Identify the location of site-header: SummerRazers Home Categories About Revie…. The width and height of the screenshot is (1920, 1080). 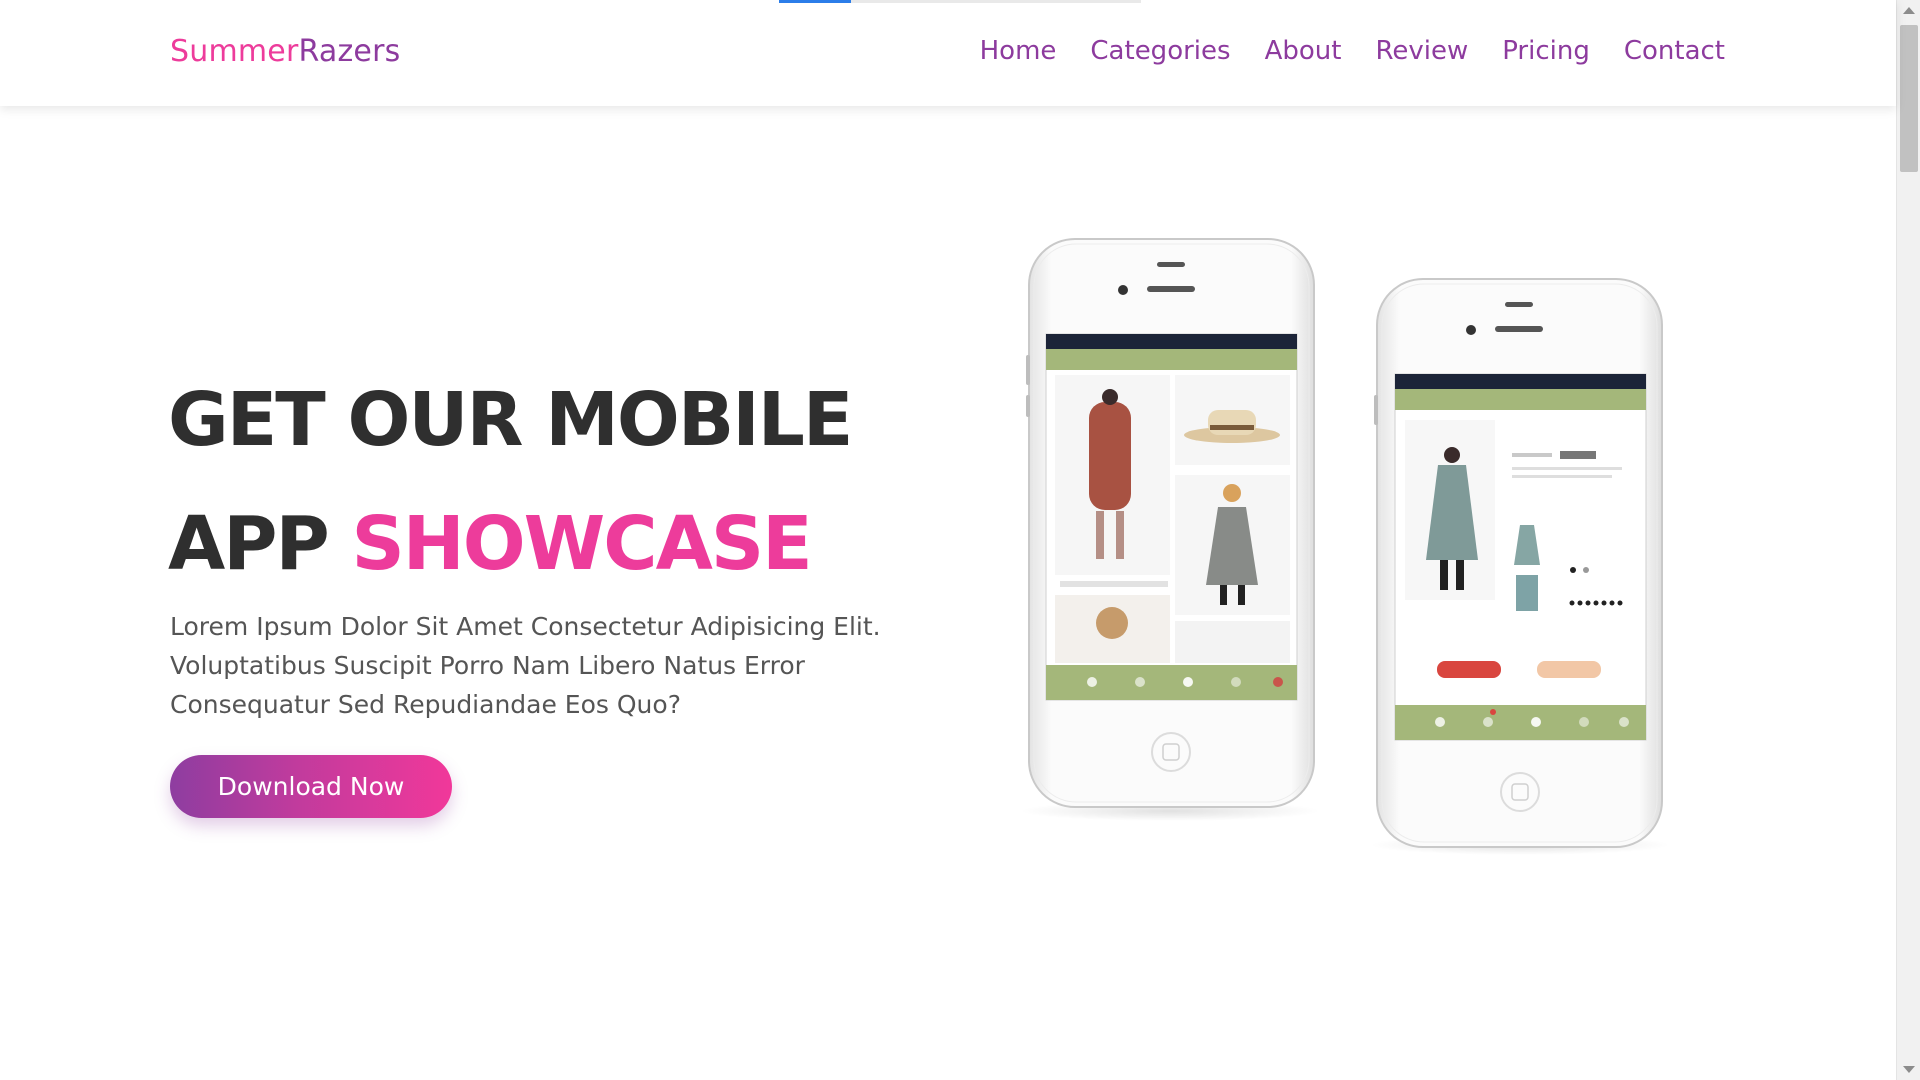
(948, 53).